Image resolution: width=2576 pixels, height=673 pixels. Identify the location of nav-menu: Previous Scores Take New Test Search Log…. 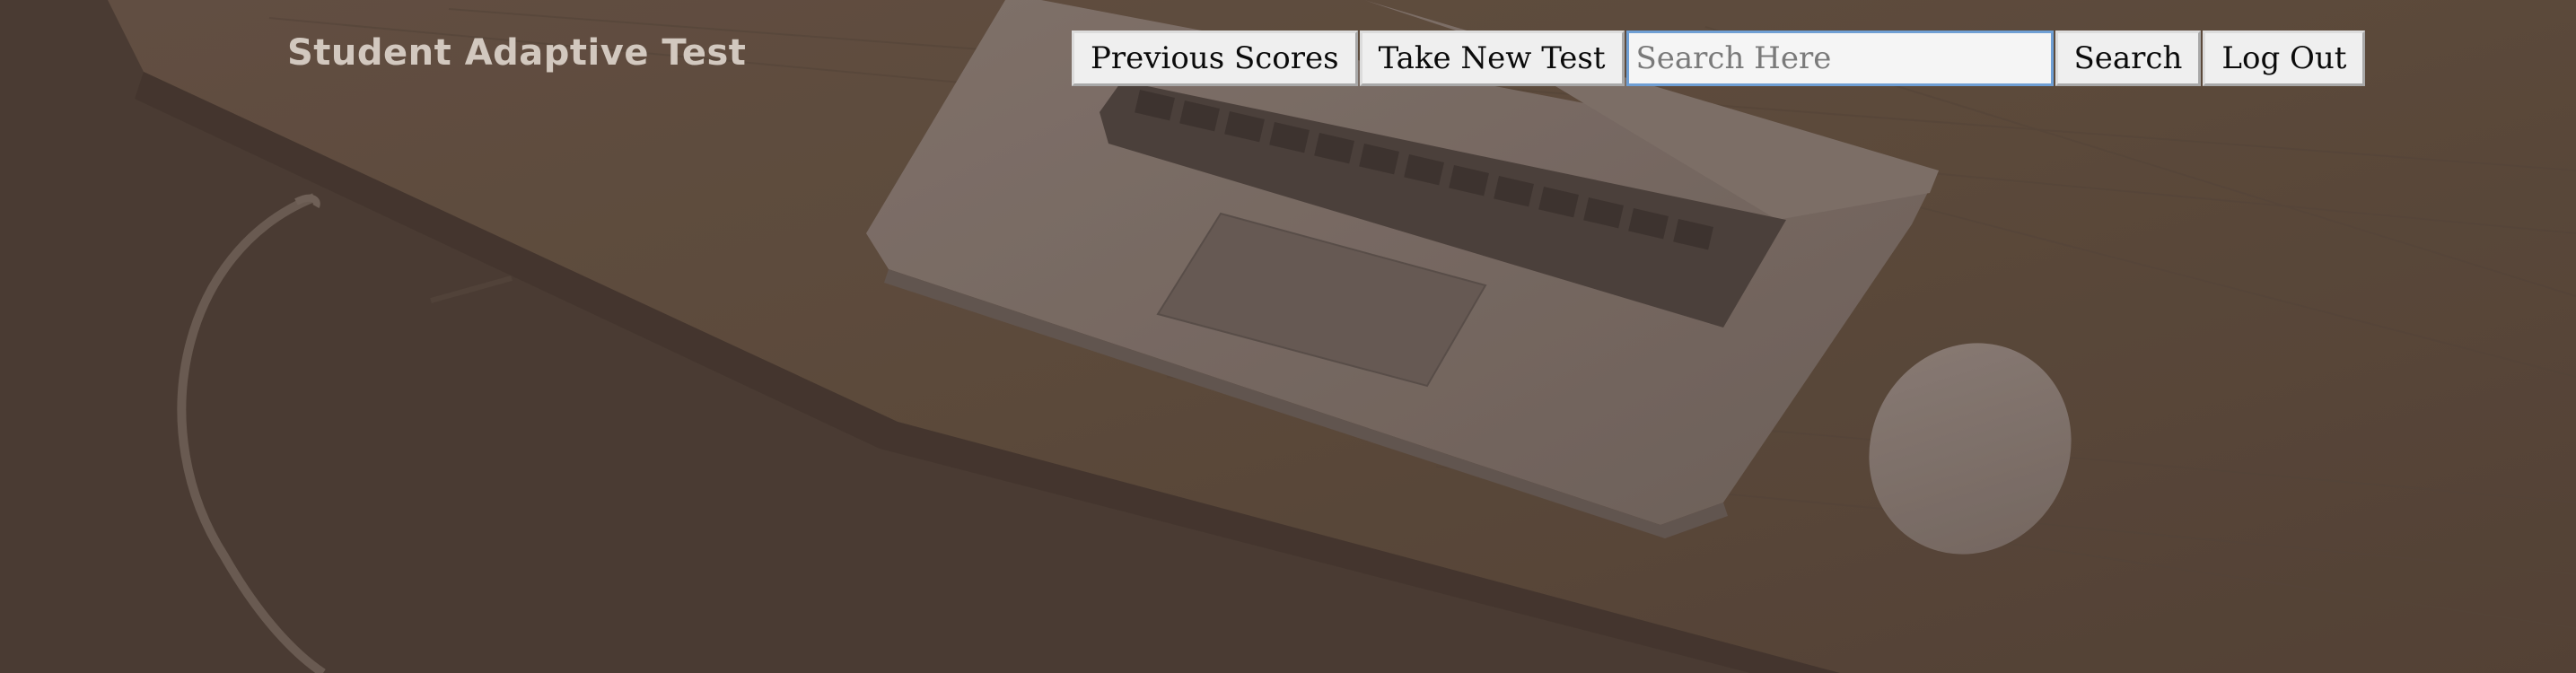
(1719, 59).